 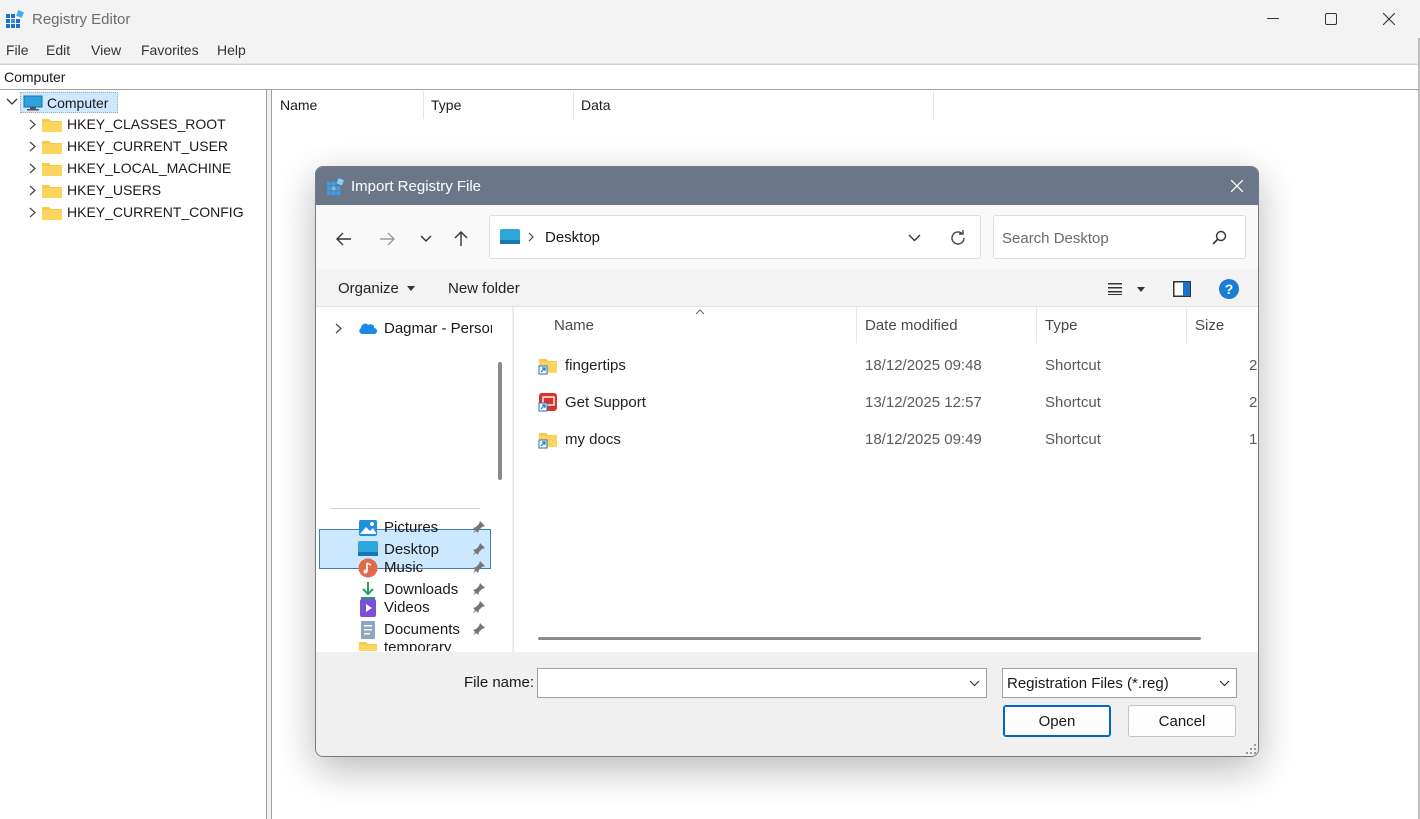 What do you see at coordinates (133, 190) in the screenshot?
I see `tree-item-hkey-users: HKEY_USERS` at bounding box center [133, 190].